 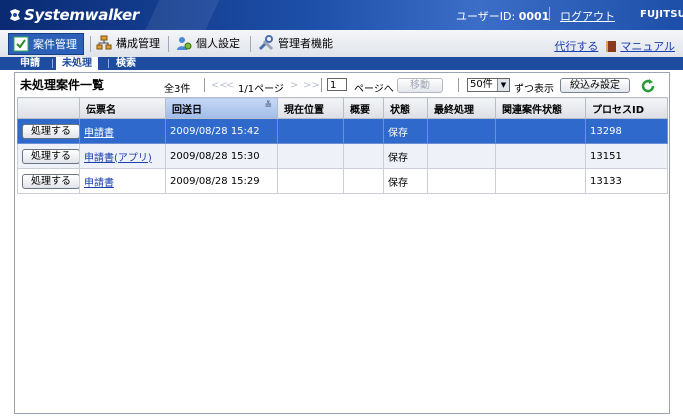 I want to click on next-page-button: >, so click(x=294, y=85).